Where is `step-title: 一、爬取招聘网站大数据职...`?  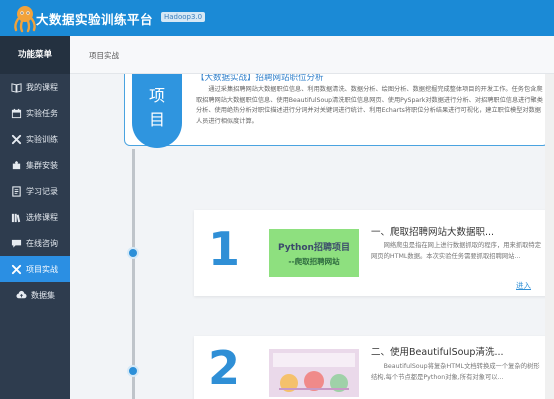
step-title: 一、爬取招聘网站大数据职... is located at coordinates (433, 232).